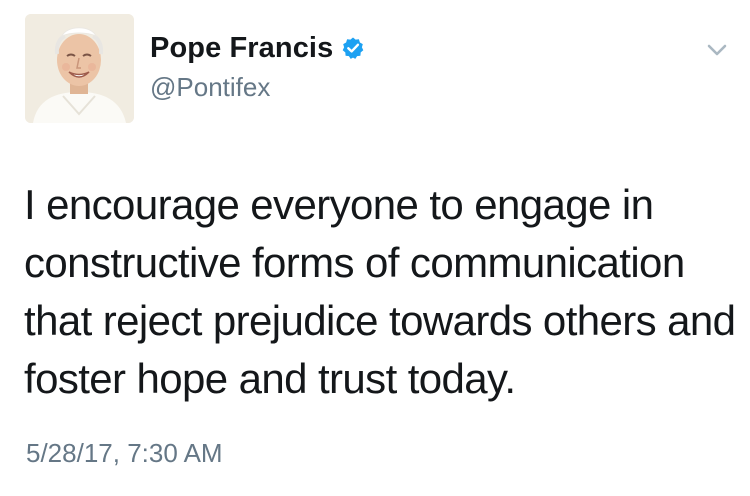  I want to click on author-name-row: Pope Francis, so click(257, 48).